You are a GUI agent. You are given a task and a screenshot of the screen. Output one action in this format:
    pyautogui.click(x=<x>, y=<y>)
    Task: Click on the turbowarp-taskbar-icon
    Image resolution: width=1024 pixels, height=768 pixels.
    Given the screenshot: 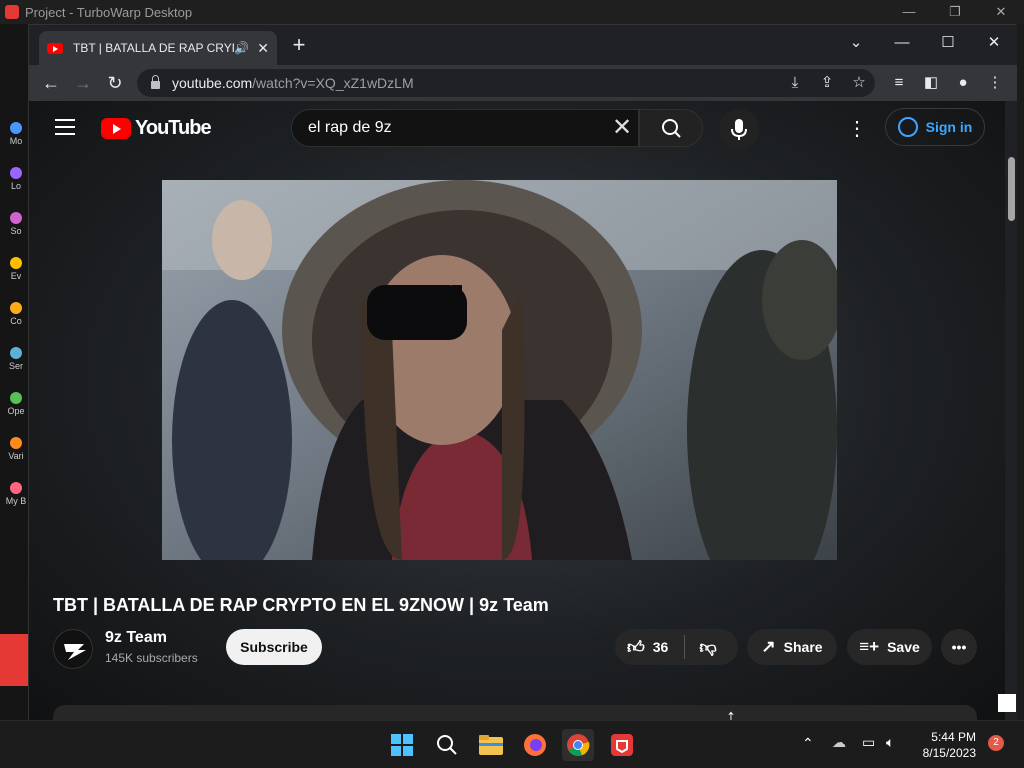 What is the action you would take?
    pyautogui.click(x=622, y=745)
    